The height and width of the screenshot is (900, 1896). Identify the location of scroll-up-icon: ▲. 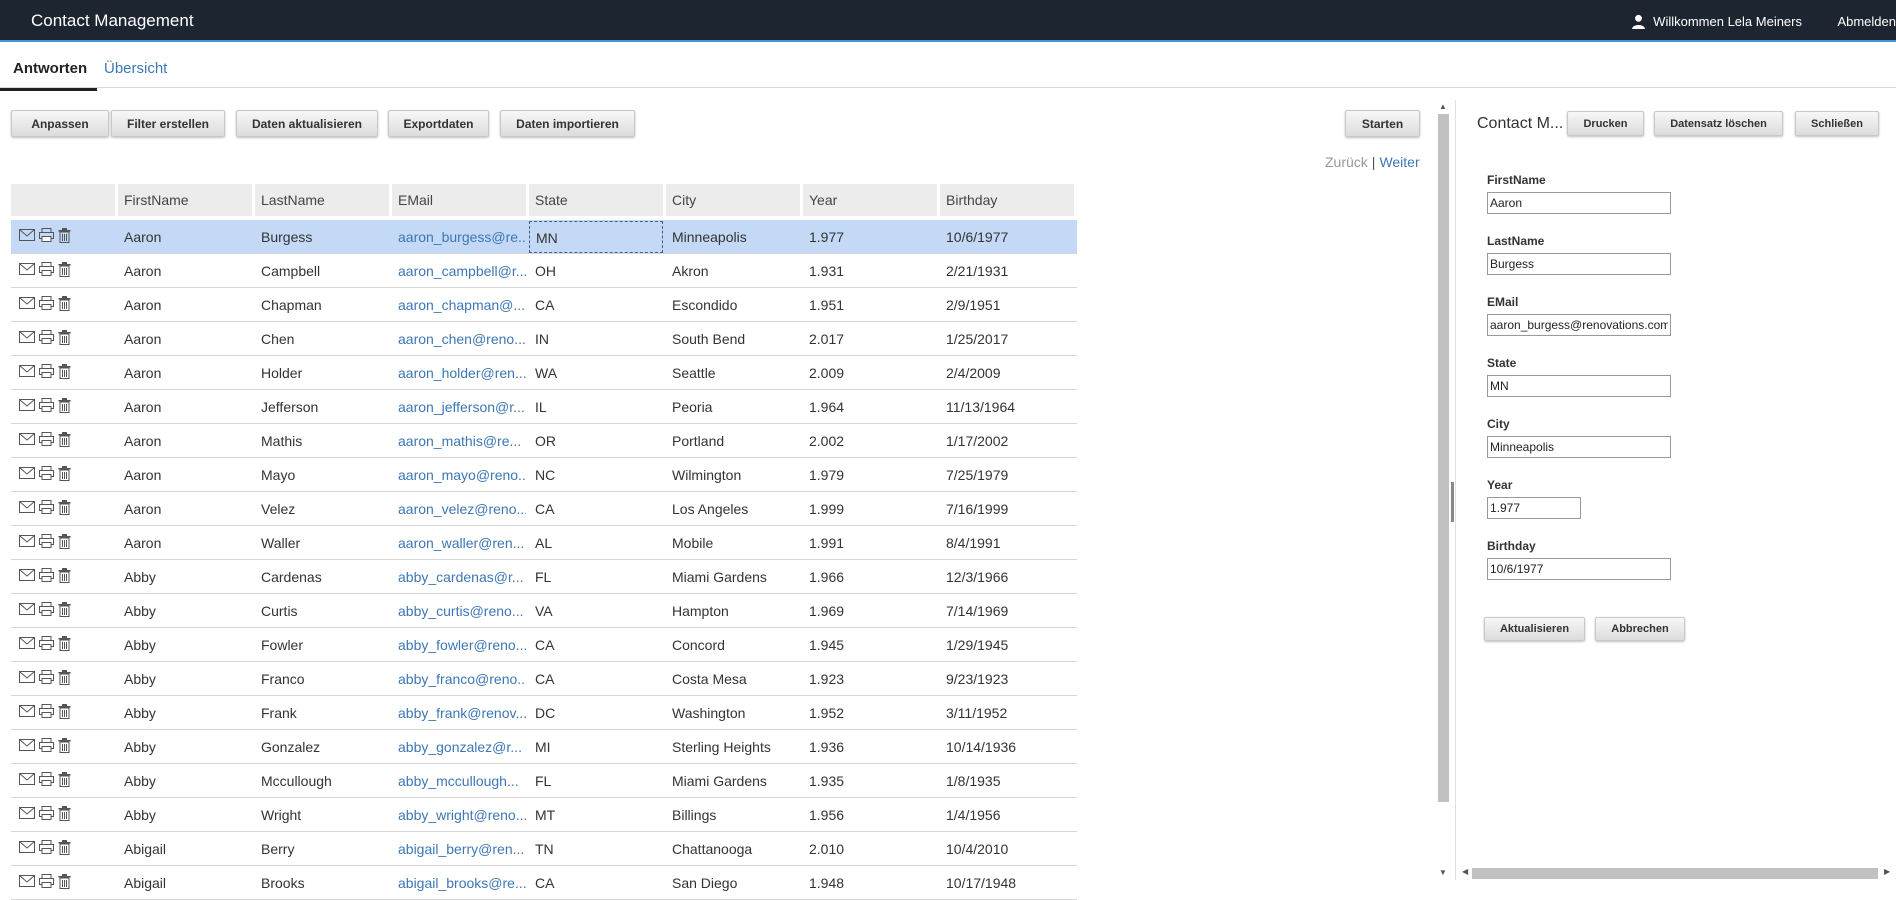
(1443, 106).